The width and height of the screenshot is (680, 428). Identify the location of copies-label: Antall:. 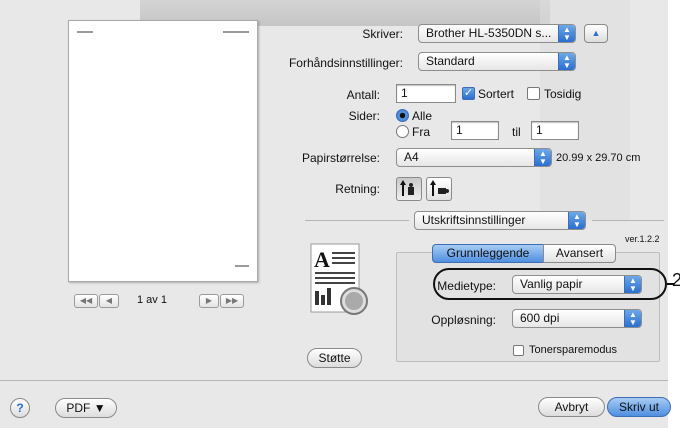
(363, 95).